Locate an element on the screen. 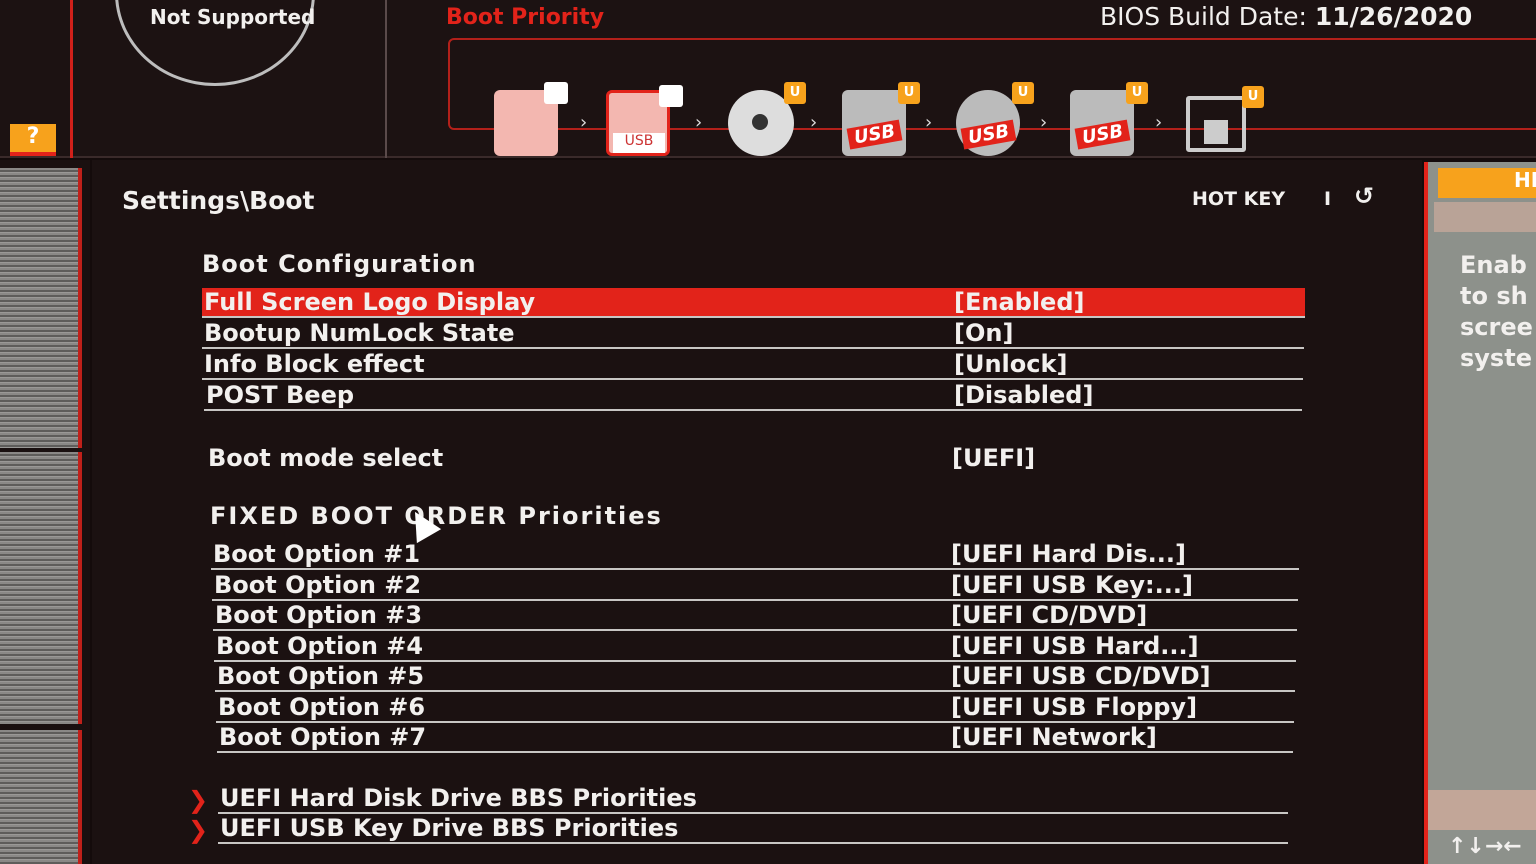  setting-row-numlock: Bootup NumLock State [On] is located at coordinates (753, 334).